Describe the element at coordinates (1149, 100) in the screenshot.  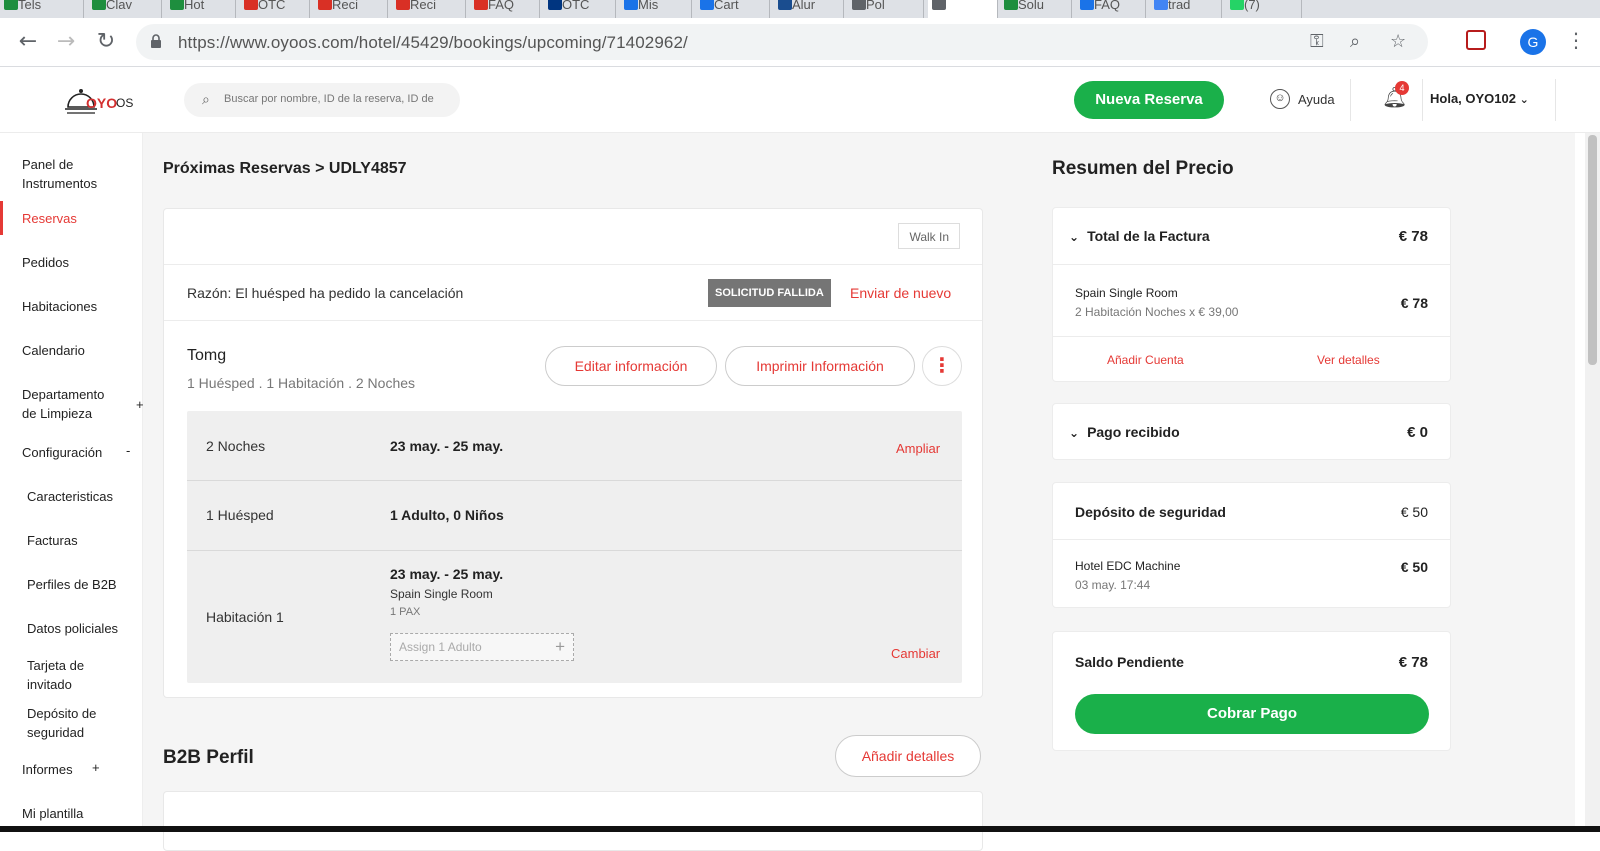
I see `new-booking-button: Nueva Reserva` at that location.